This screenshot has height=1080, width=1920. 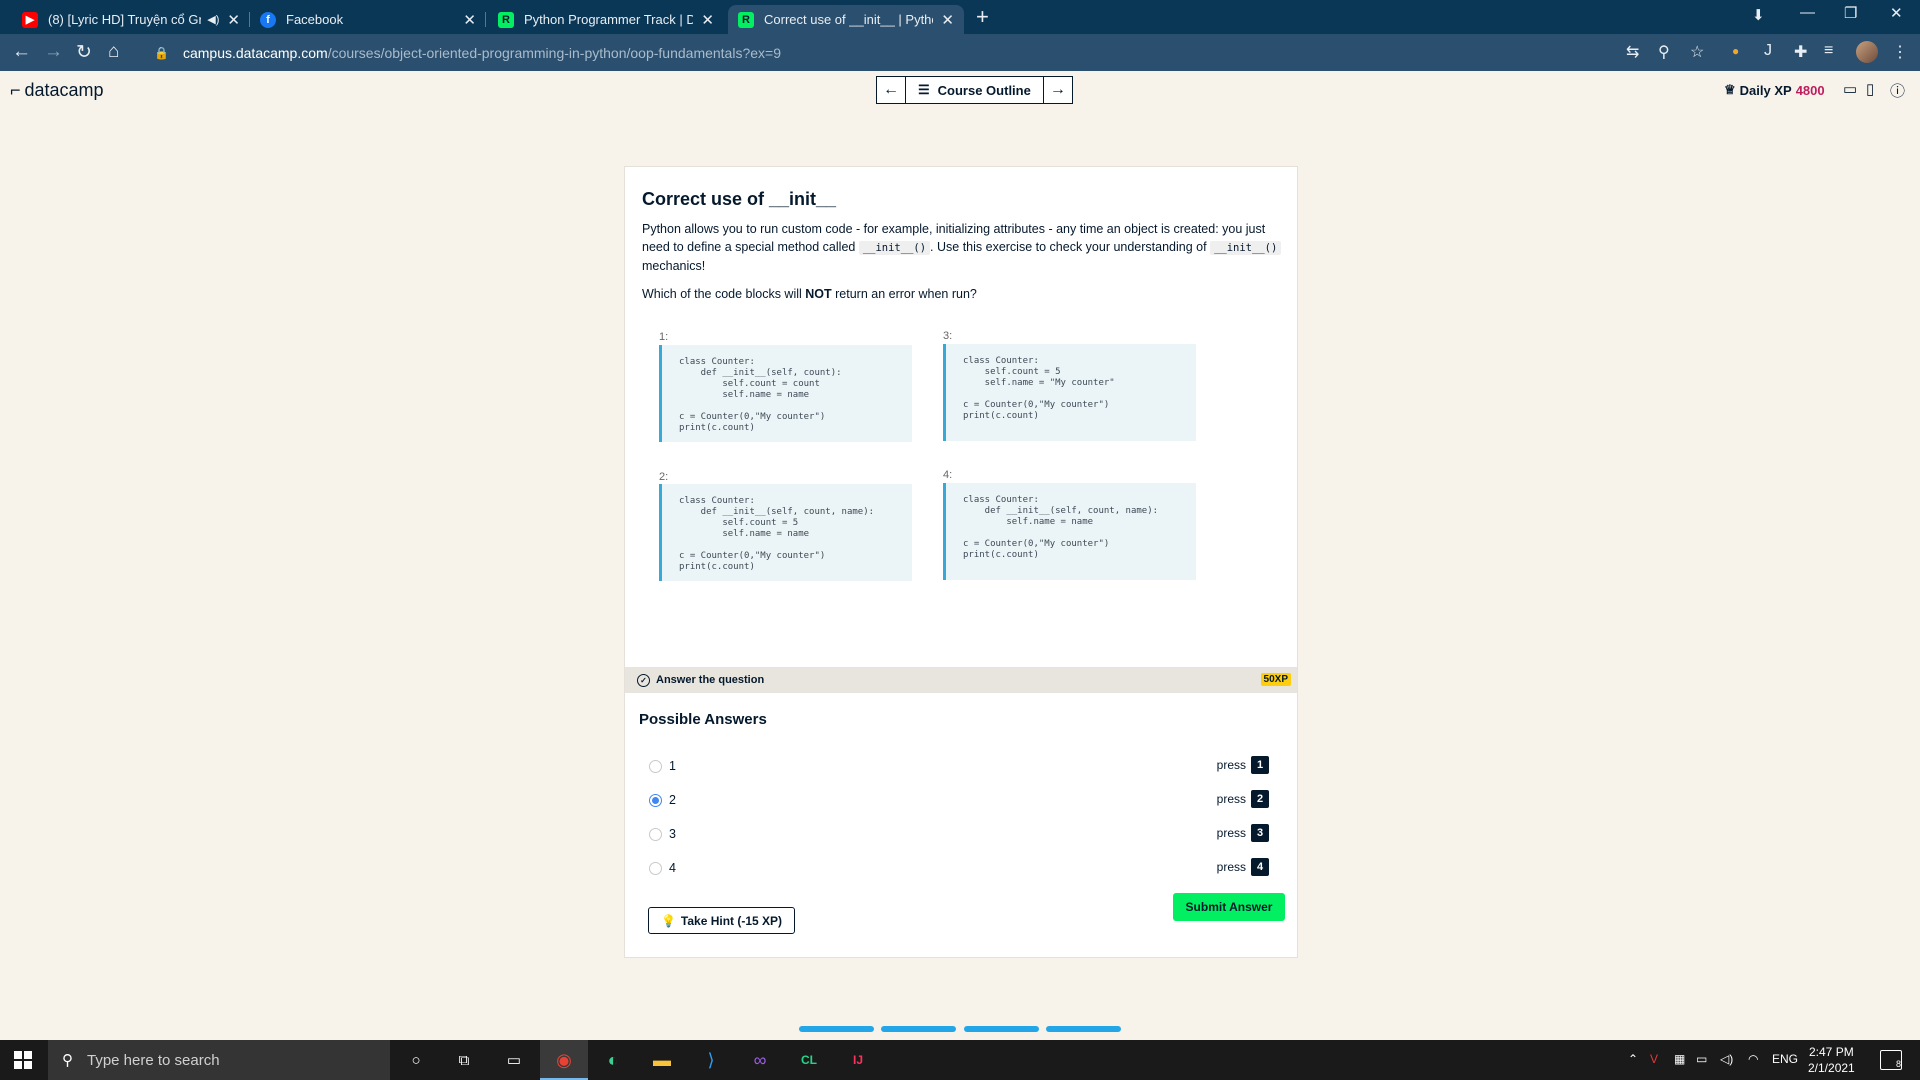 What do you see at coordinates (1730, 89) in the screenshot?
I see `trophy-icon: ♕` at bounding box center [1730, 89].